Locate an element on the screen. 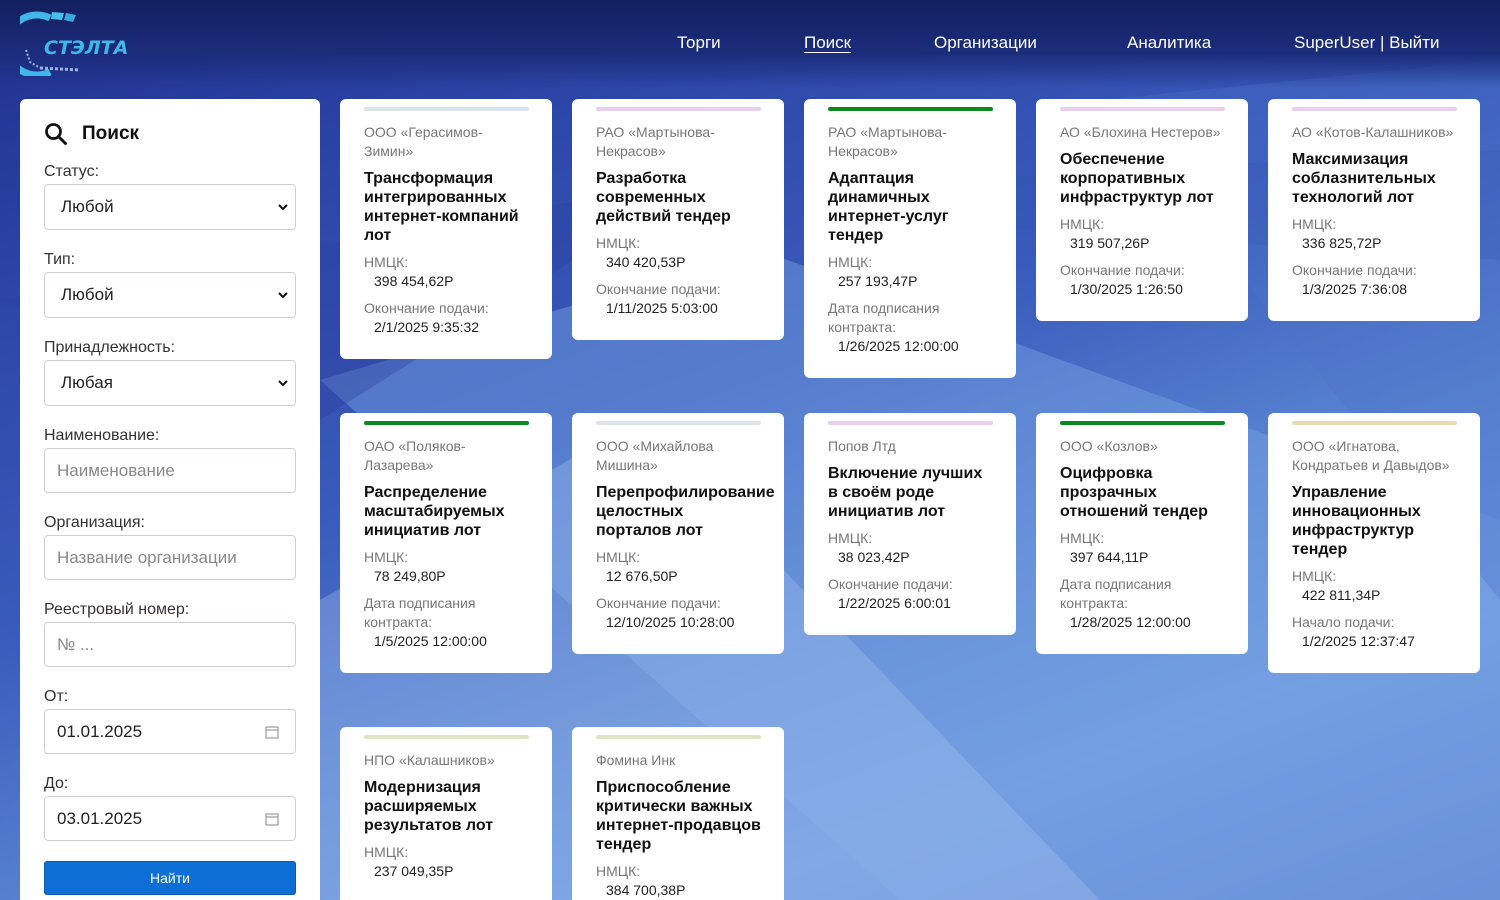  status-label: Статус: is located at coordinates (72, 171).